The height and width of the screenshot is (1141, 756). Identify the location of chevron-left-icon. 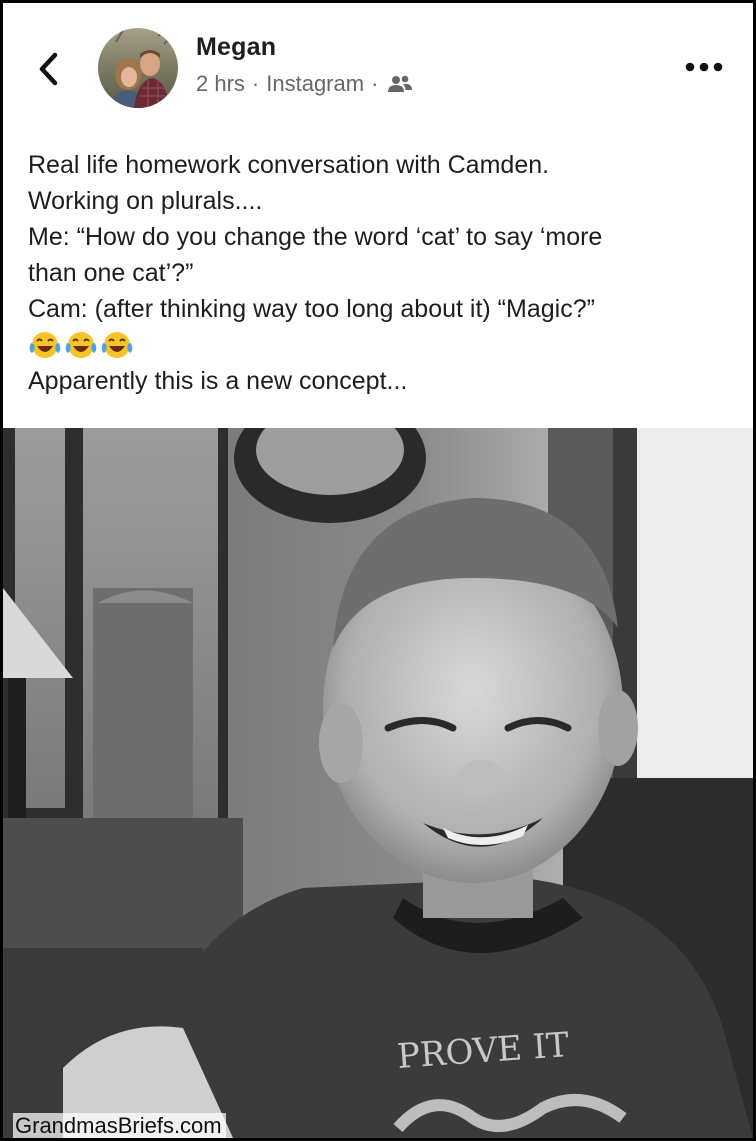
(48, 69).